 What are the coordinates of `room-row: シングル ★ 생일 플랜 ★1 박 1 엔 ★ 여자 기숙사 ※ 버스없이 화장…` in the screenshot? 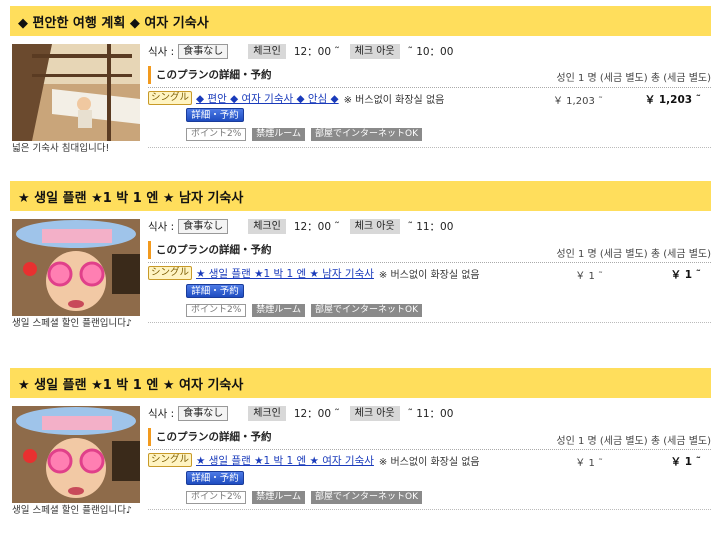 It's located at (314, 460).